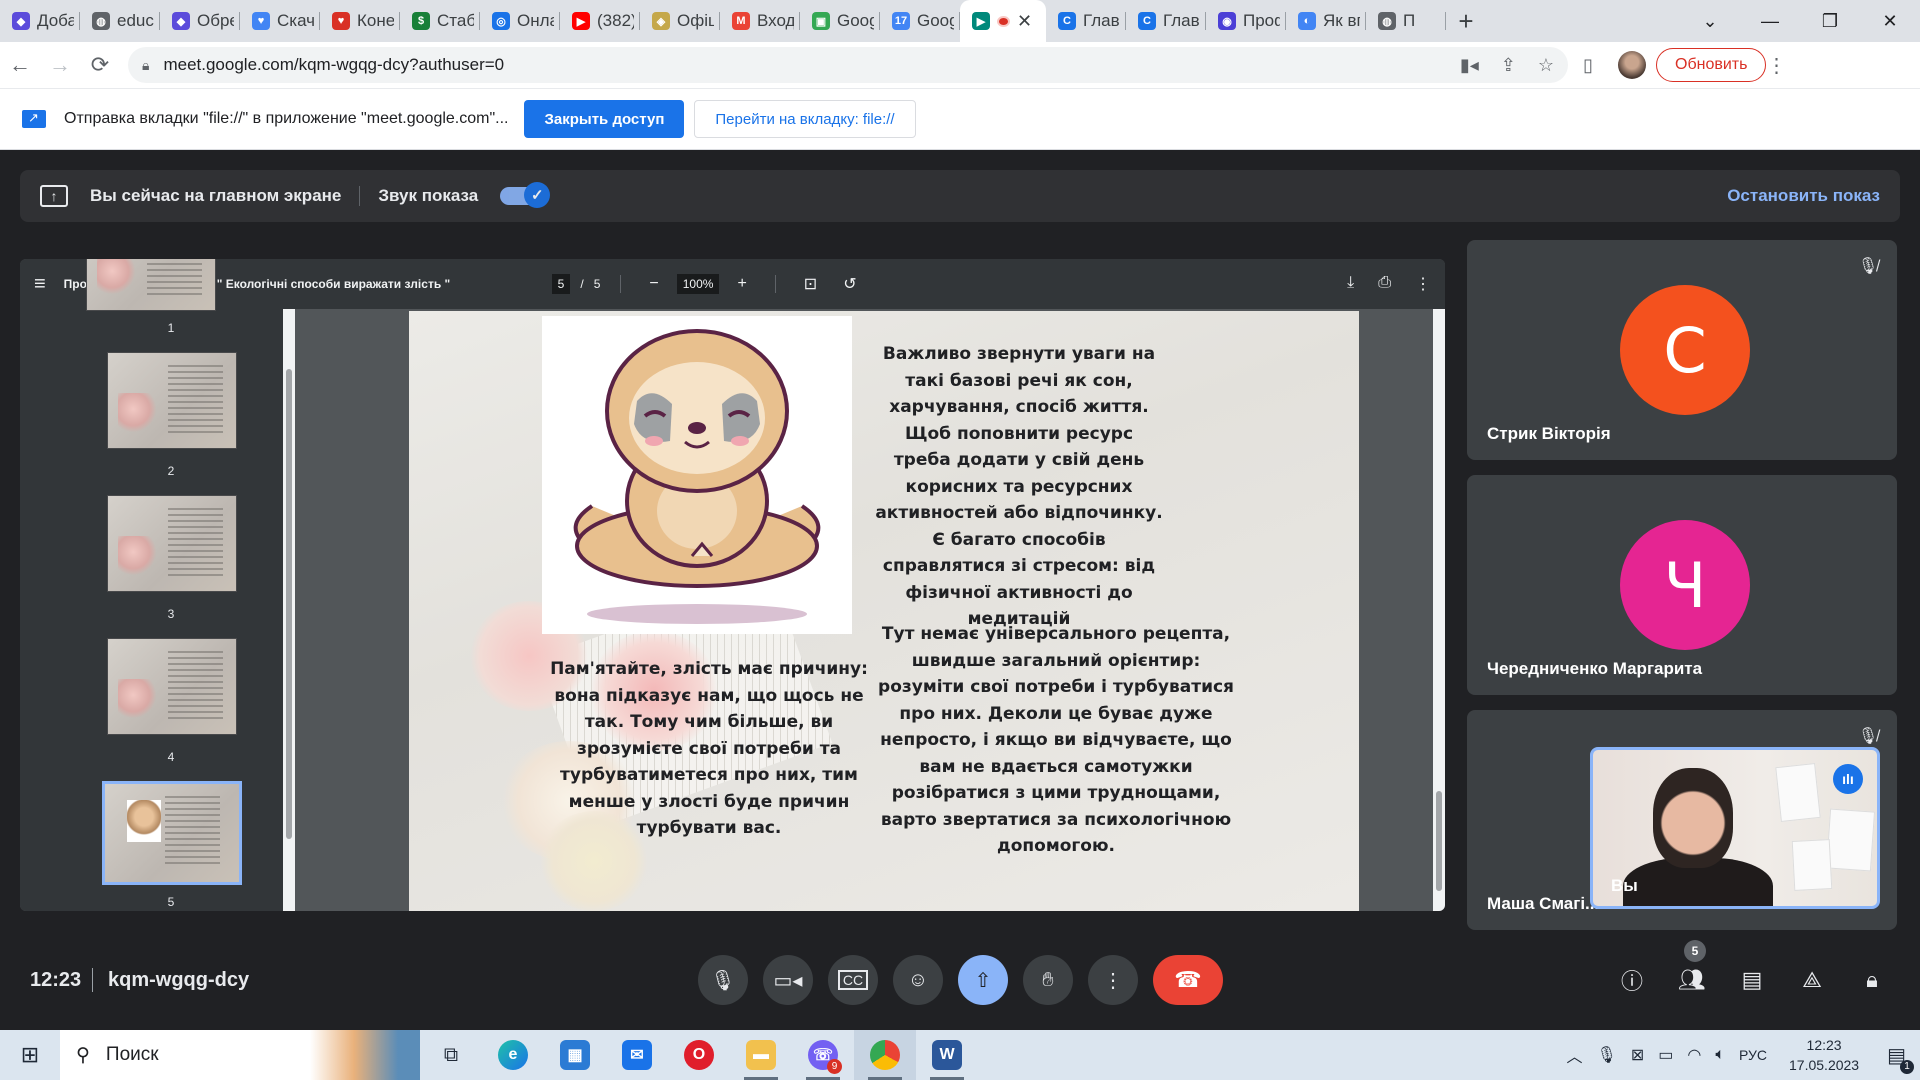 Image resolution: width=1920 pixels, height=1080 pixels. What do you see at coordinates (920, 21) in the screenshot?
I see `browser-tab: 17 Goog` at bounding box center [920, 21].